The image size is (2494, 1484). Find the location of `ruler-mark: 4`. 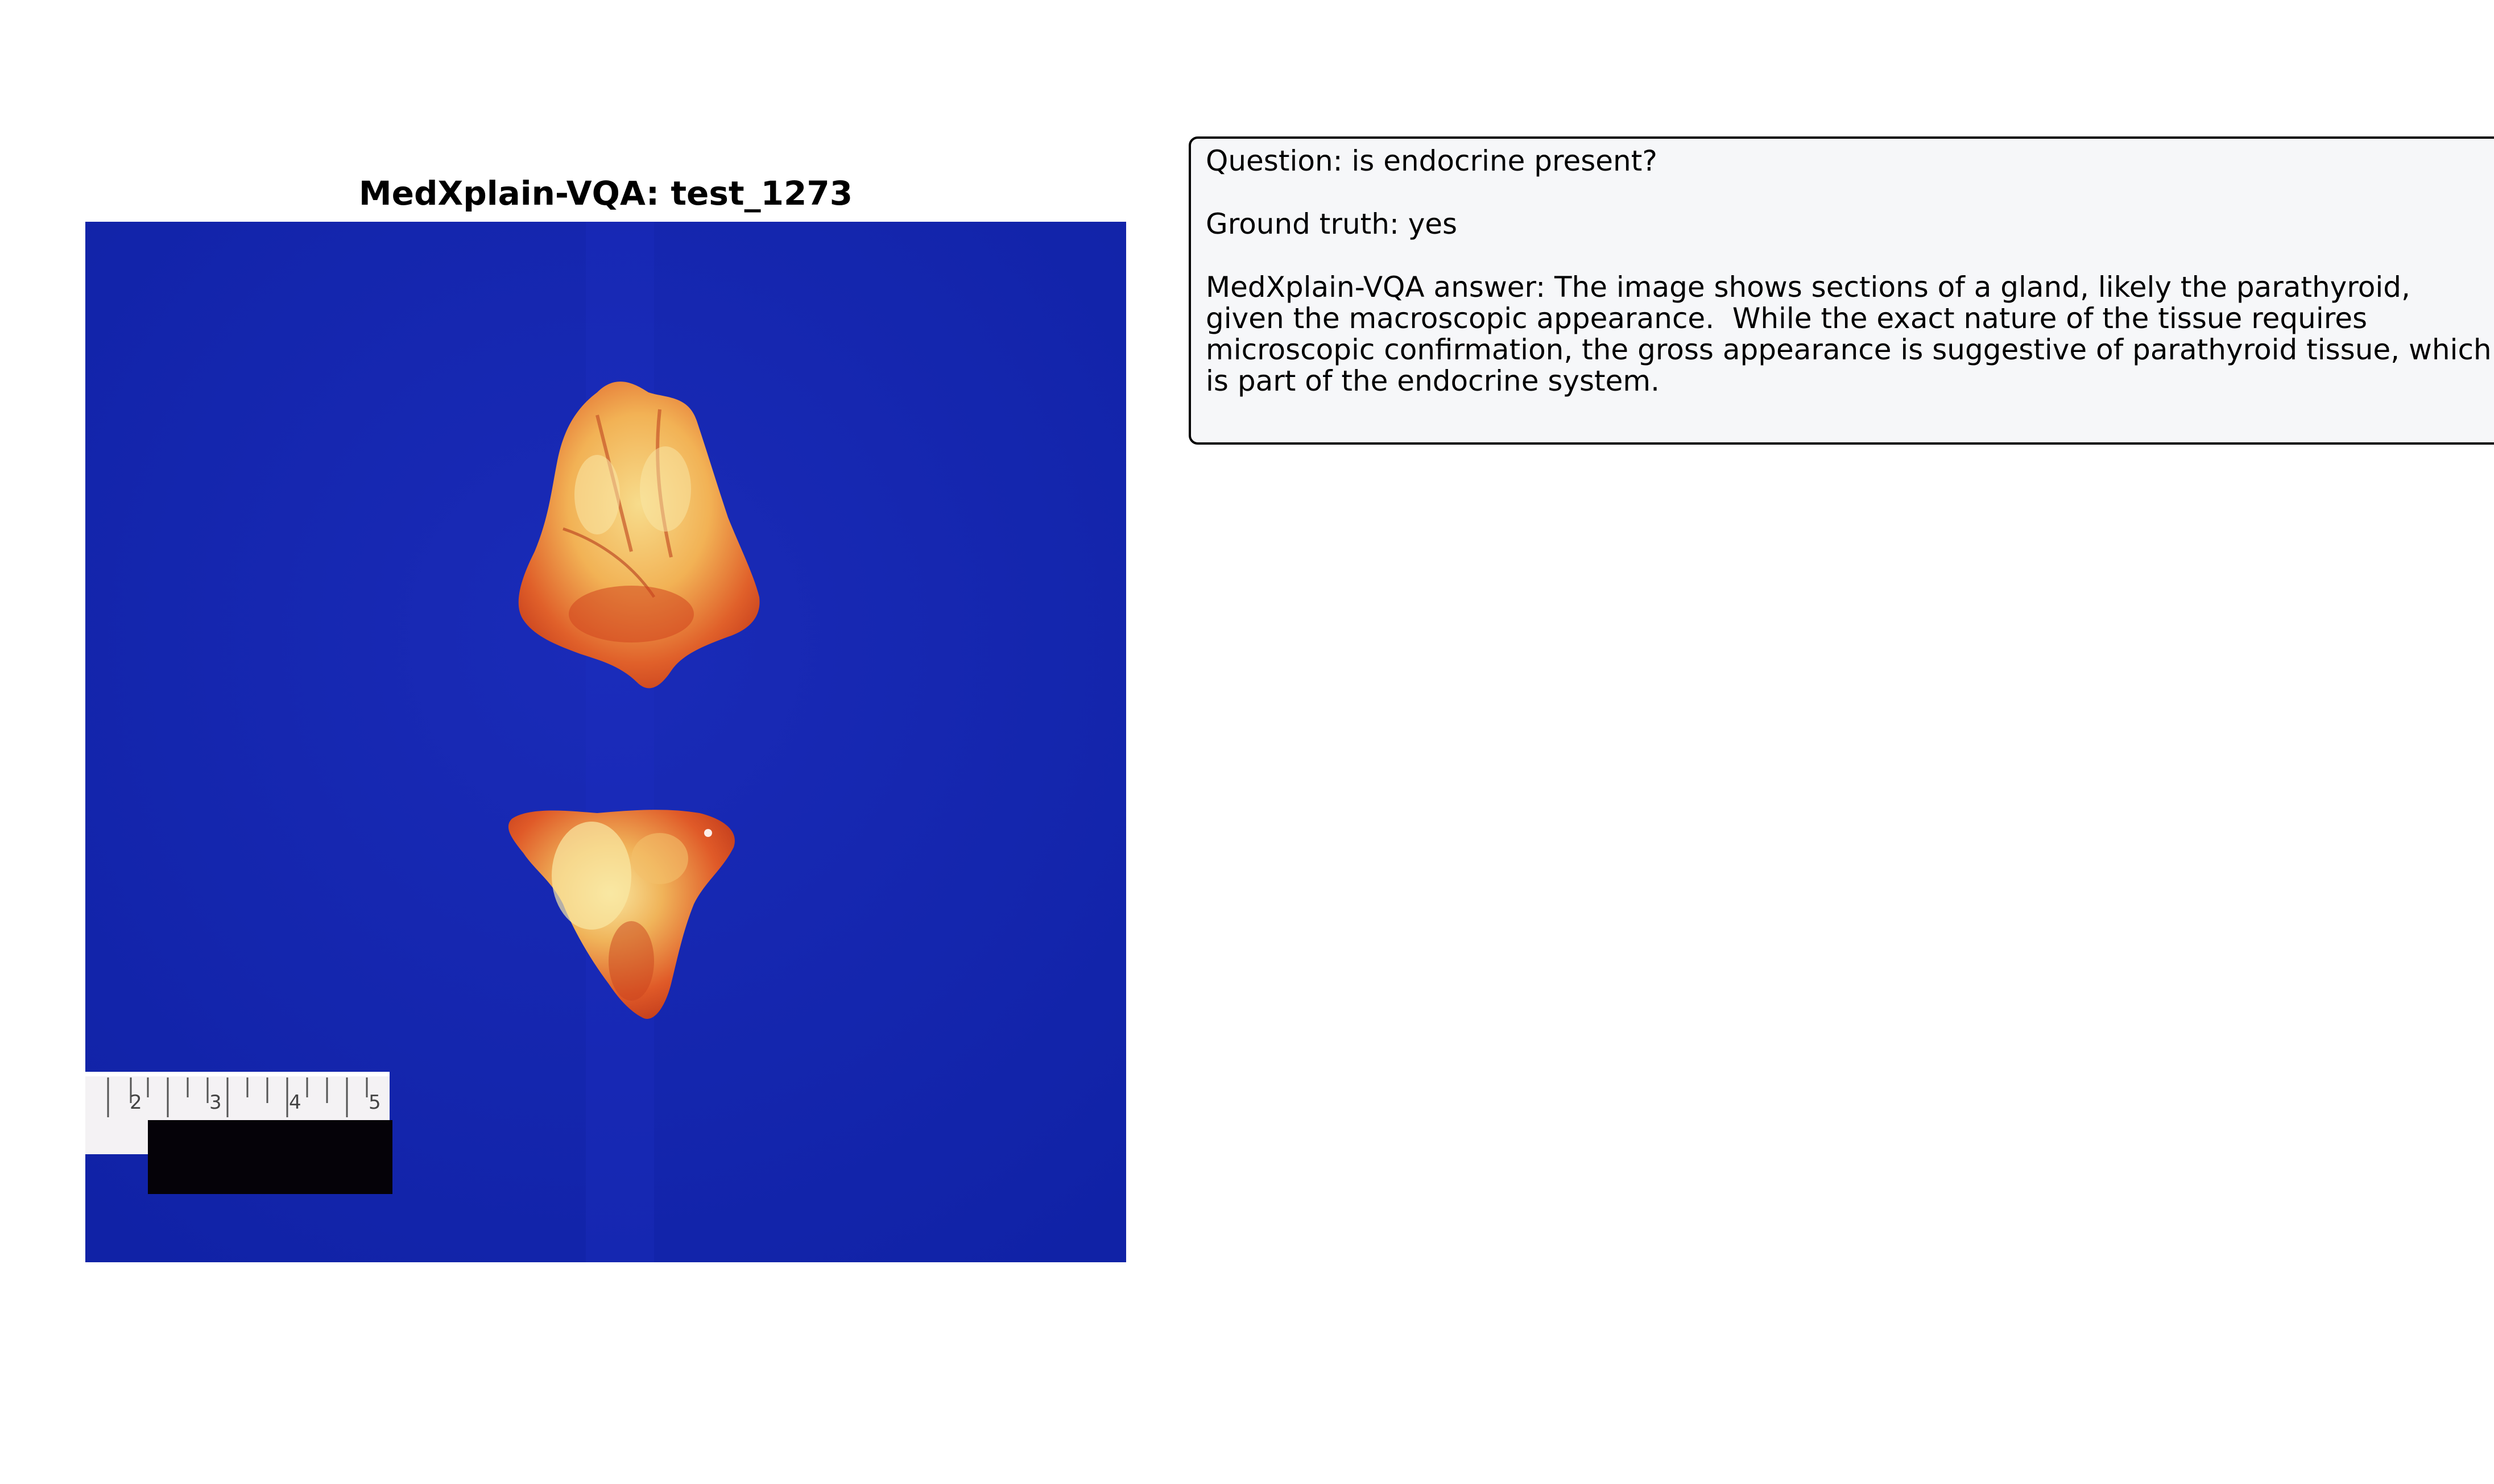

ruler-mark: 4 is located at coordinates (295, 1102).